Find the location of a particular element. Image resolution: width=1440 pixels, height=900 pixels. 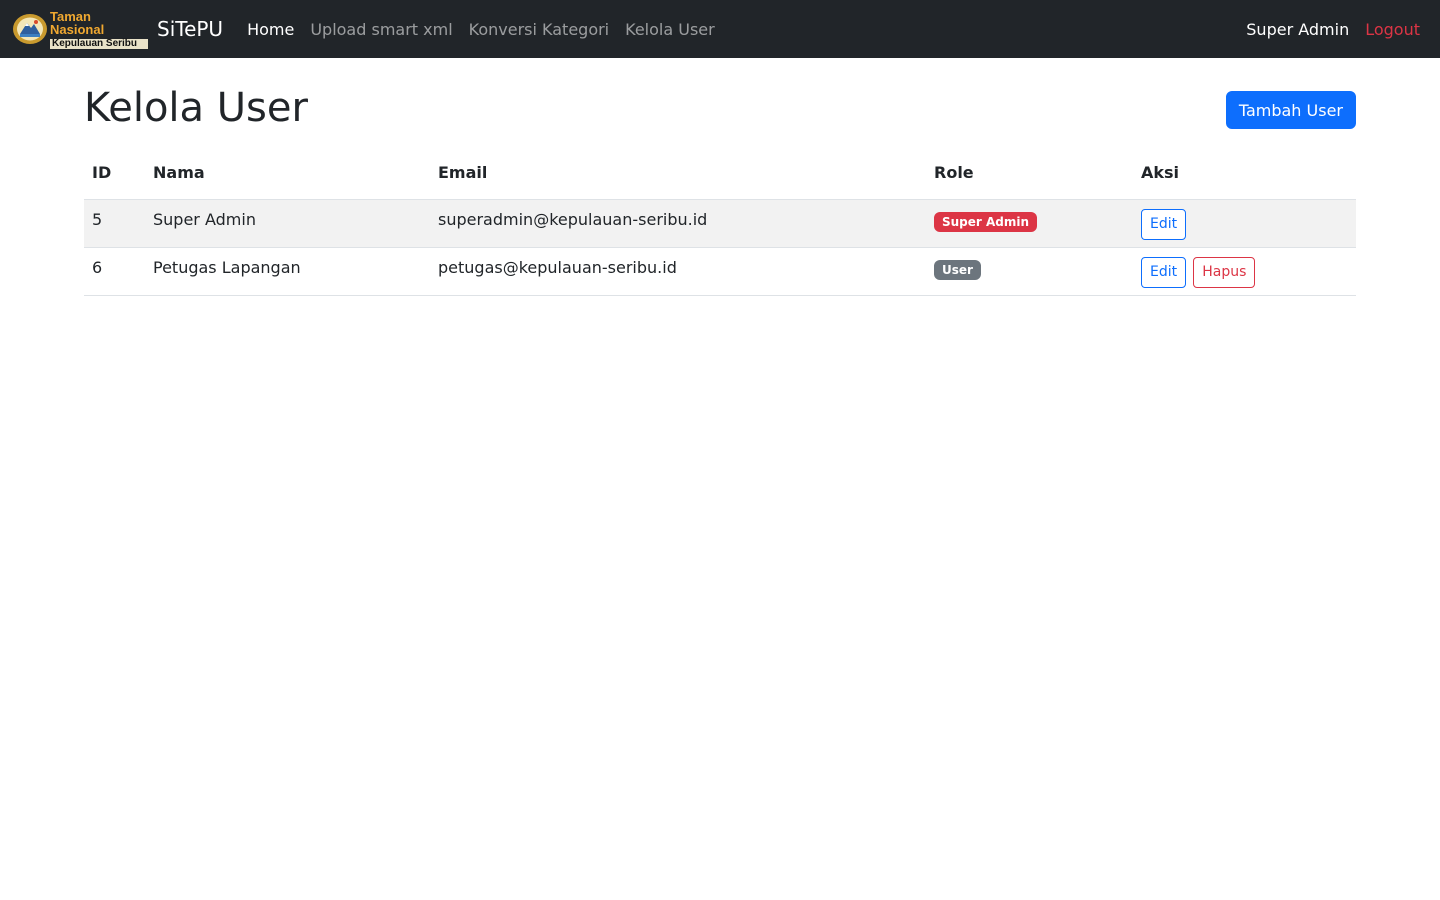

logo-title: Taman Nasional is located at coordinates (77, 23).